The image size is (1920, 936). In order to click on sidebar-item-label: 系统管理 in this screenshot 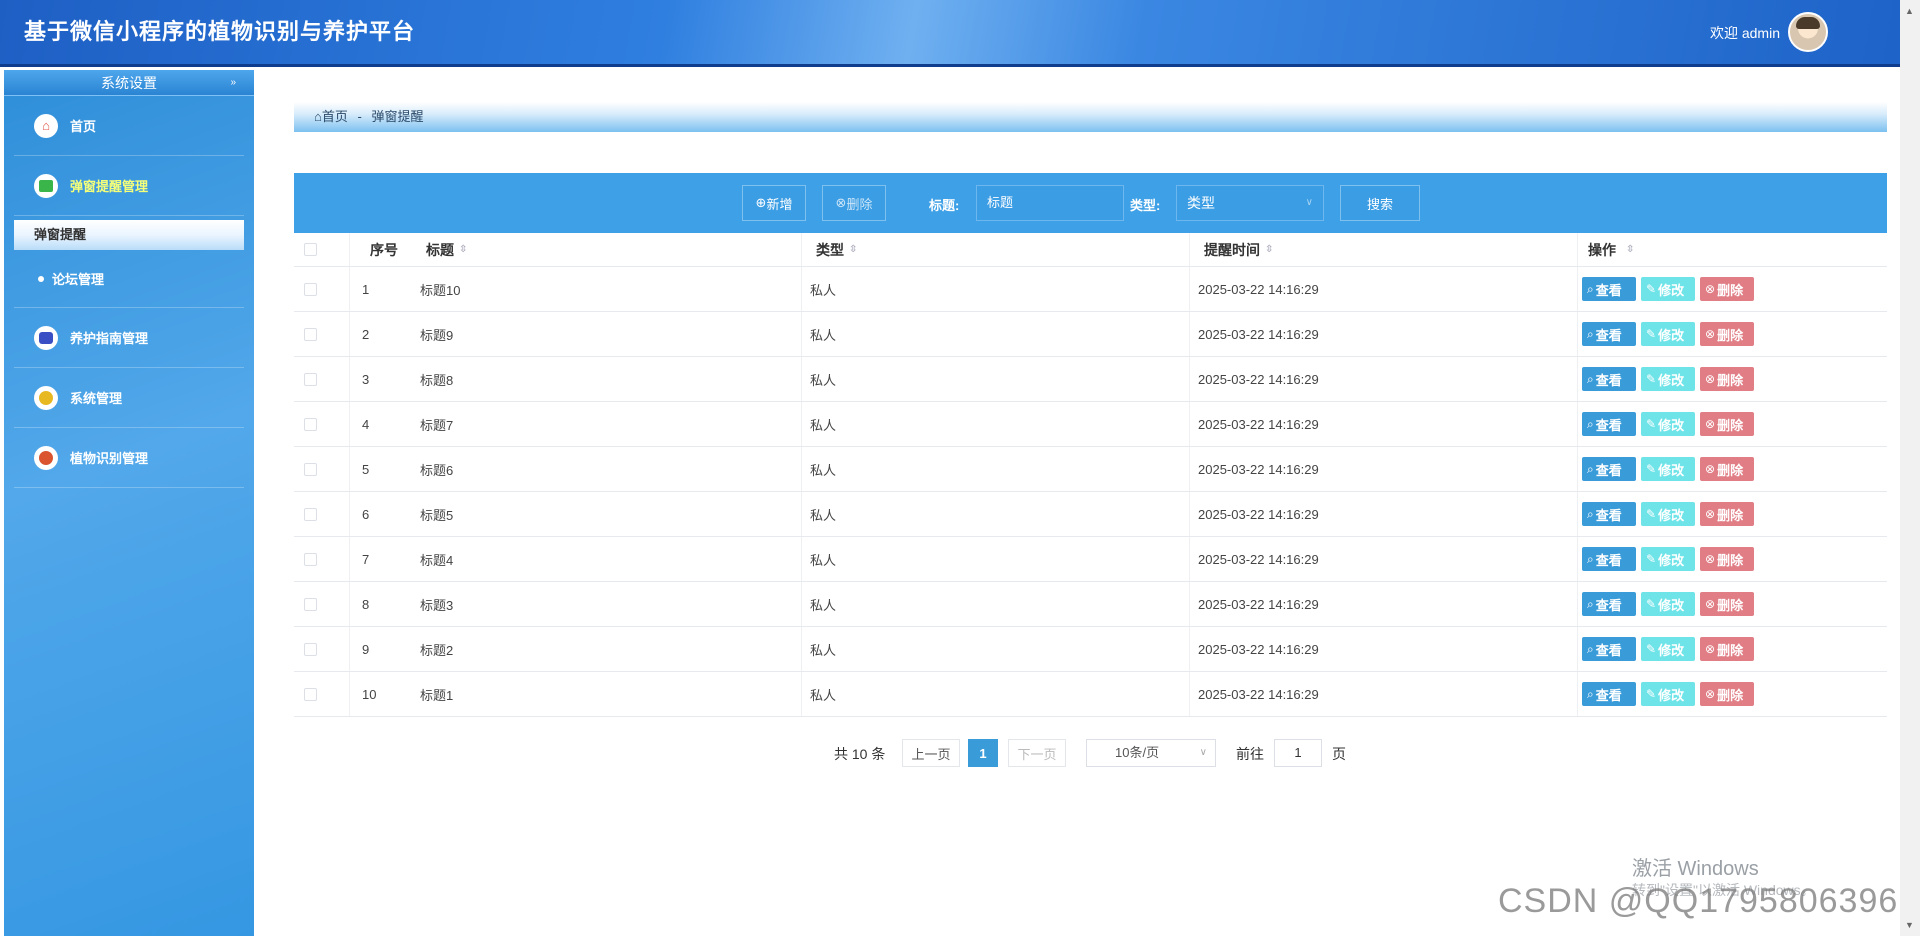, I will do `click(96, 398)`.